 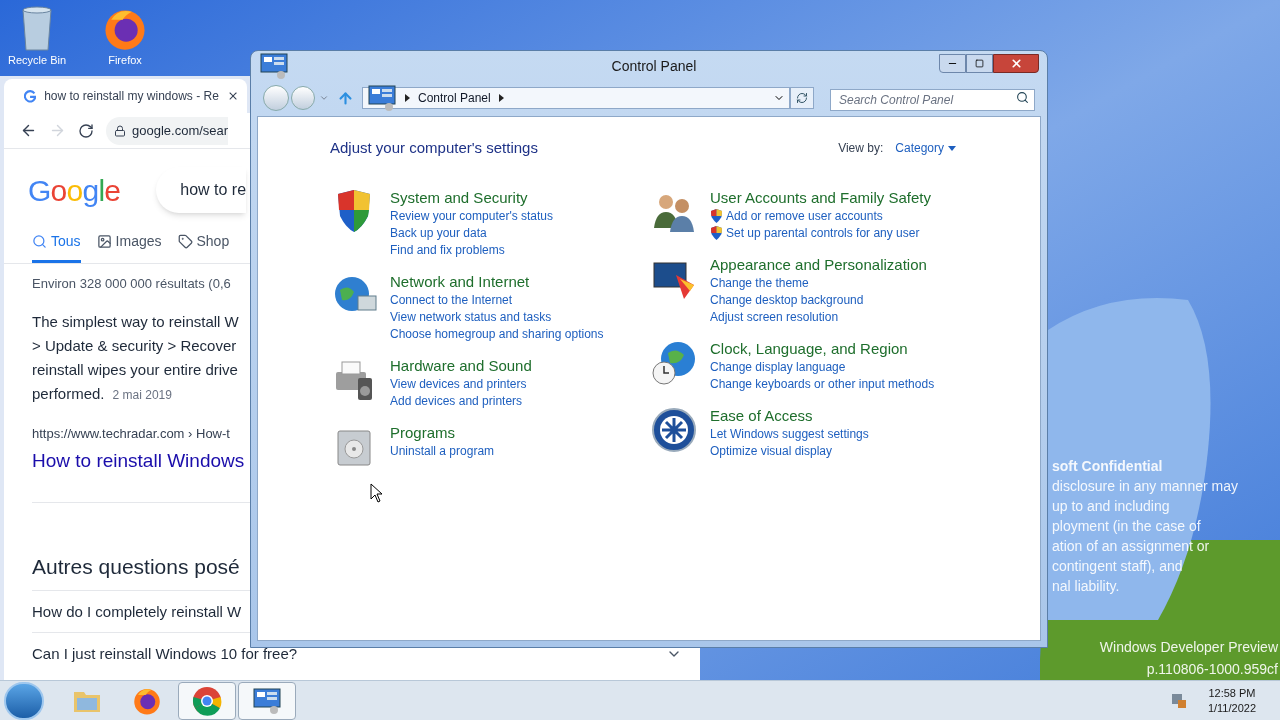 I want to click on category-link: Change display language, so click(x=778, y=367).